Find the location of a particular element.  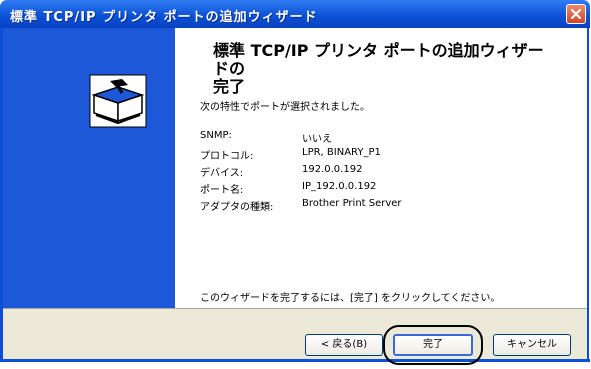

window-frame-bottom is located at coordinates (295, 360).